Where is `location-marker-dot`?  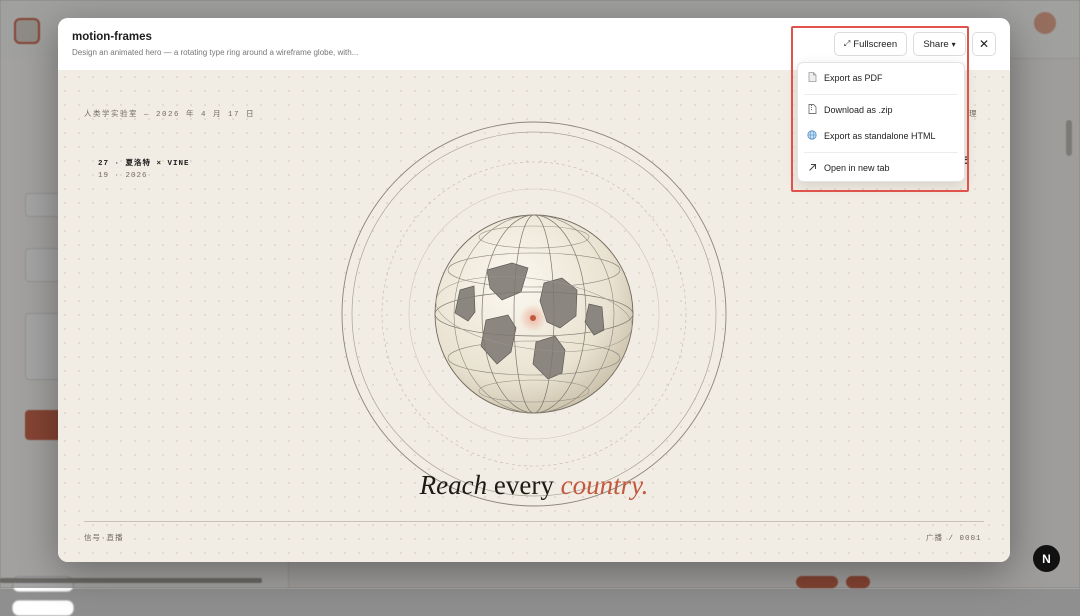 location-marker-dot is located at coordinates (533, 318).